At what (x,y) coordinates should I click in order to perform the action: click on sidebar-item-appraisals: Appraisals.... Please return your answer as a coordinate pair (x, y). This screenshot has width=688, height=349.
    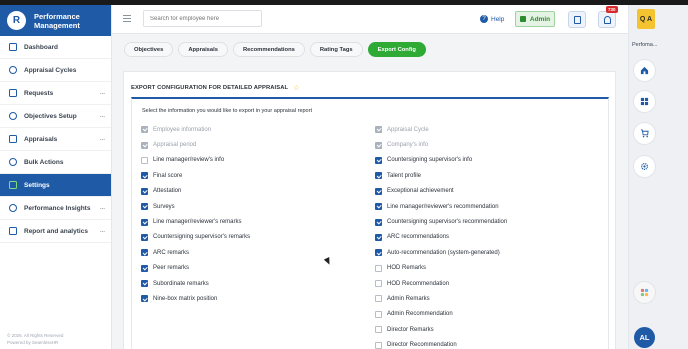
    Looking at the image, I should click on (55, 139).